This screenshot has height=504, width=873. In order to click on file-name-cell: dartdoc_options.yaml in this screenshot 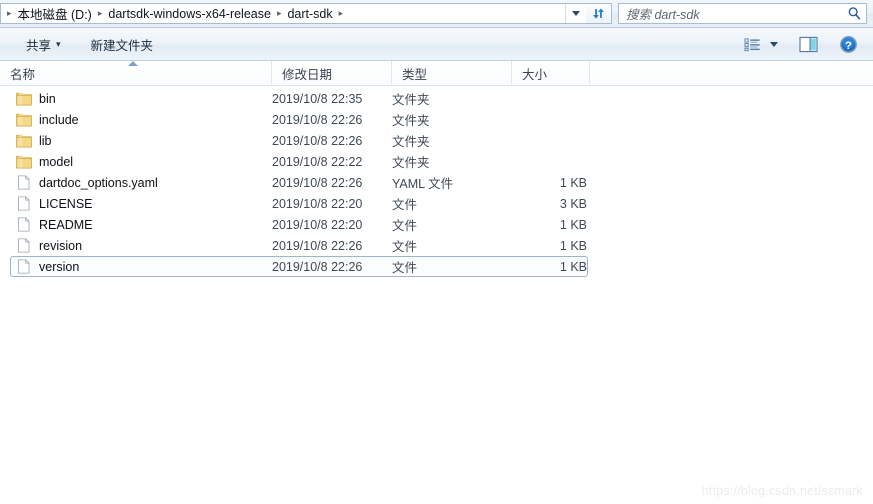, I will do `click(136, 182)`.